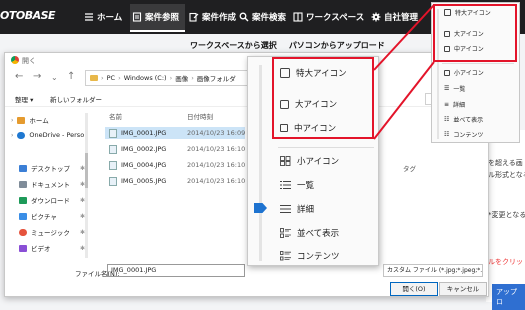 This screenshot has width=525, height=310. I want to click on view-slider-track, so click(260, 163).